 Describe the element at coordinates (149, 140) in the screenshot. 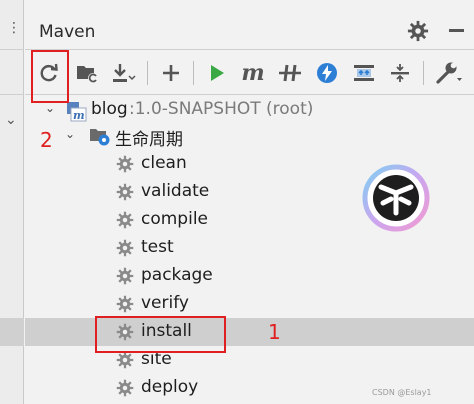

I see `lifecycle-label: 生命周期` at that location.